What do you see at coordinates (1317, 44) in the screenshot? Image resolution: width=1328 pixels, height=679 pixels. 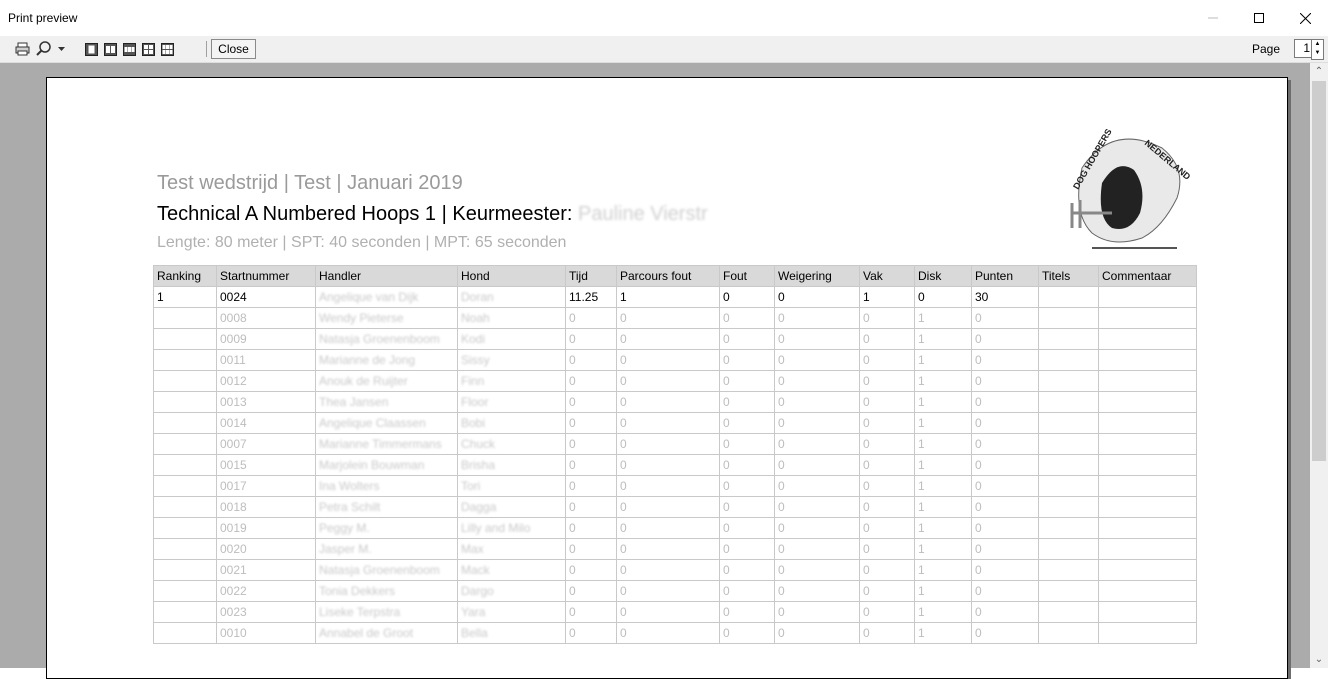 I see `spin-up-icon: ▲` at bounding box center [1317, 44].